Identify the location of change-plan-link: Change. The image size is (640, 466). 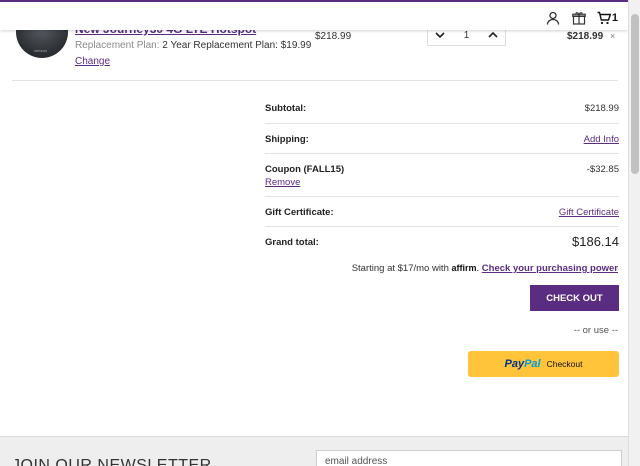
(92, 61).